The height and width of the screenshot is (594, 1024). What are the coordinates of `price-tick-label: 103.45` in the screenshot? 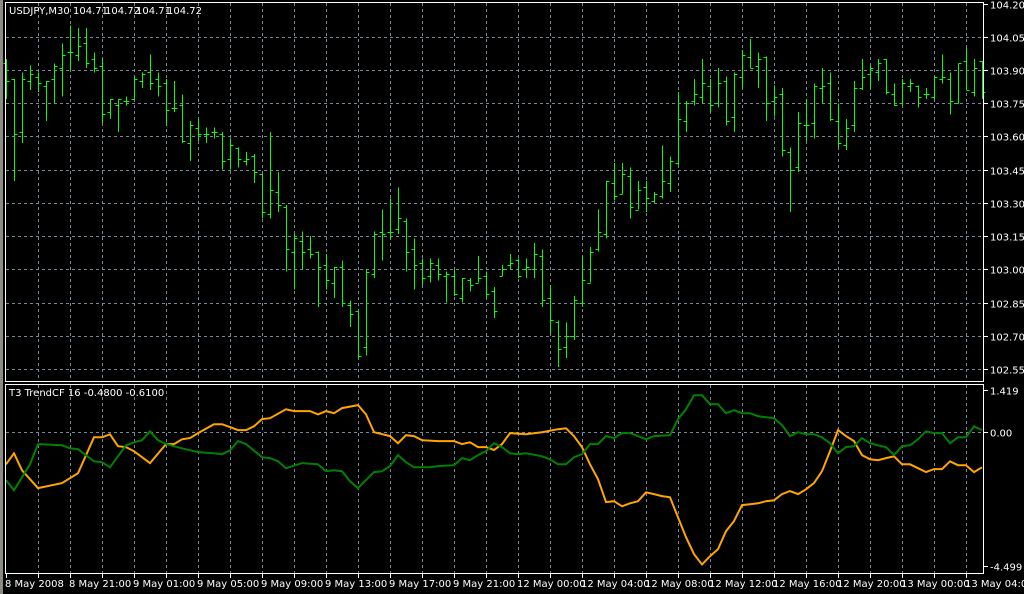 It's located at (1007, 172).